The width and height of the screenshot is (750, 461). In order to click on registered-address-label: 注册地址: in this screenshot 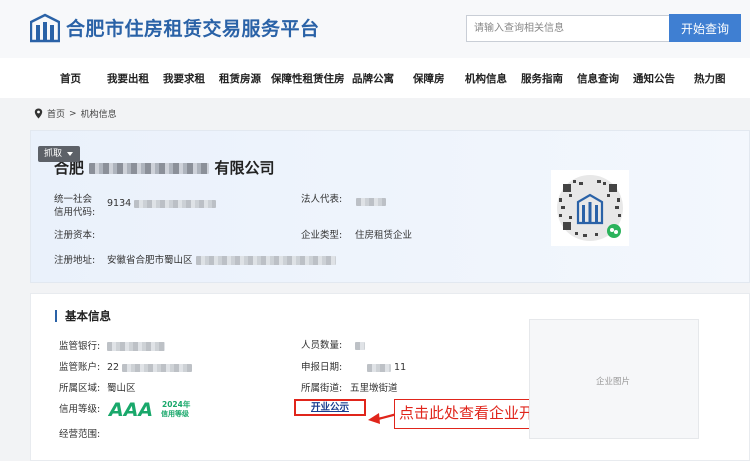, I will do `click(75, 260)`.